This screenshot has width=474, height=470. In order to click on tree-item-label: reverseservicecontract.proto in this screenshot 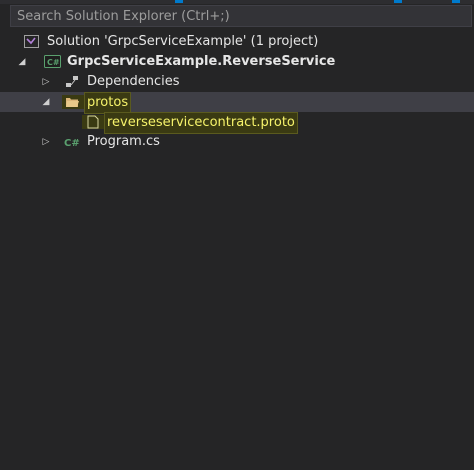, I will do `click(201, 123)`.